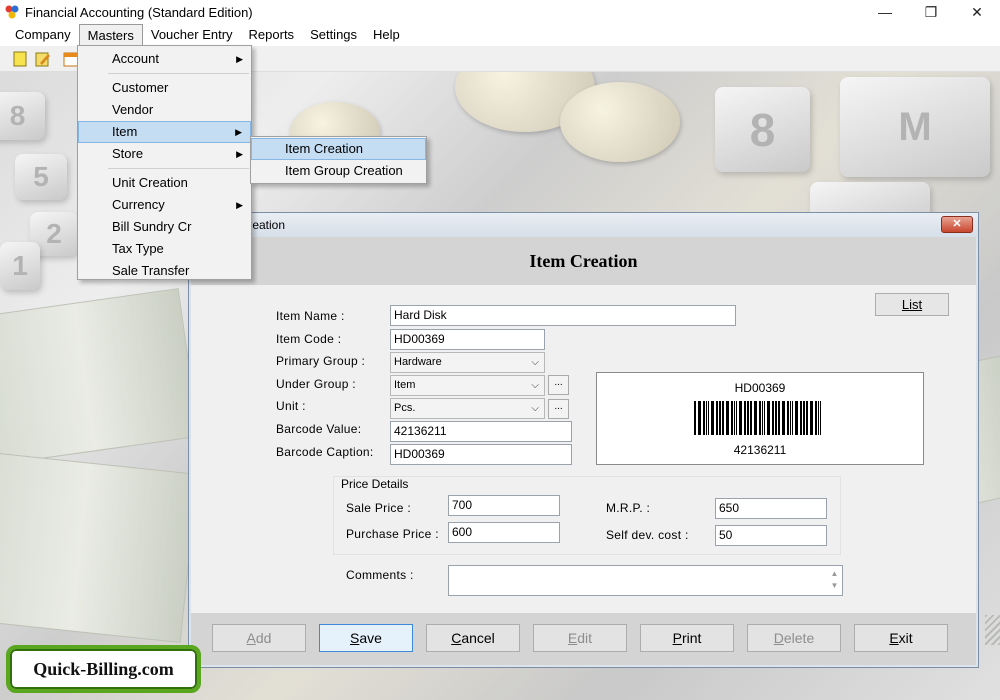 The width and height of the screenshot is (1000, 700). What do you see at coordinates (834, 580) in the screenshot?
I see `scroll-arrows-icon: ▲ ▼` at bounding box center [834, 580].